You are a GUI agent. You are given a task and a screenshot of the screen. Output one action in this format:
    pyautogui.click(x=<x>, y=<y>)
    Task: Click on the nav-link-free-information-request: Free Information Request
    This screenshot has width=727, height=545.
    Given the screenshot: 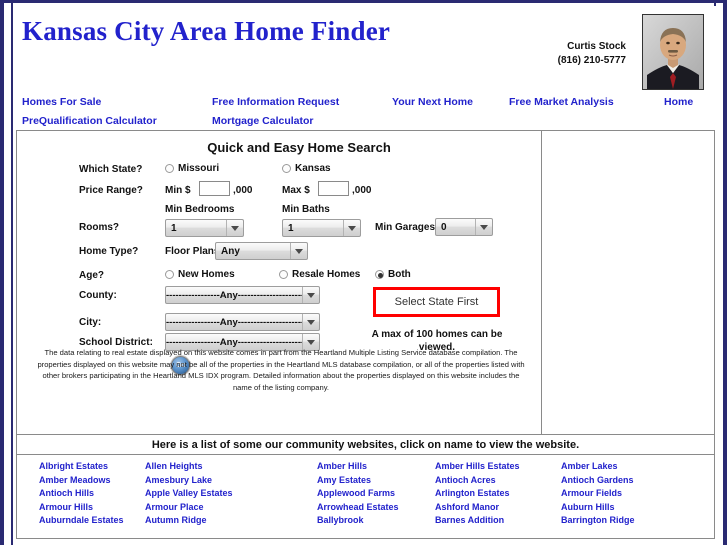 What is the action you would take?
    pyautogui.click(x=275, y=102)
    